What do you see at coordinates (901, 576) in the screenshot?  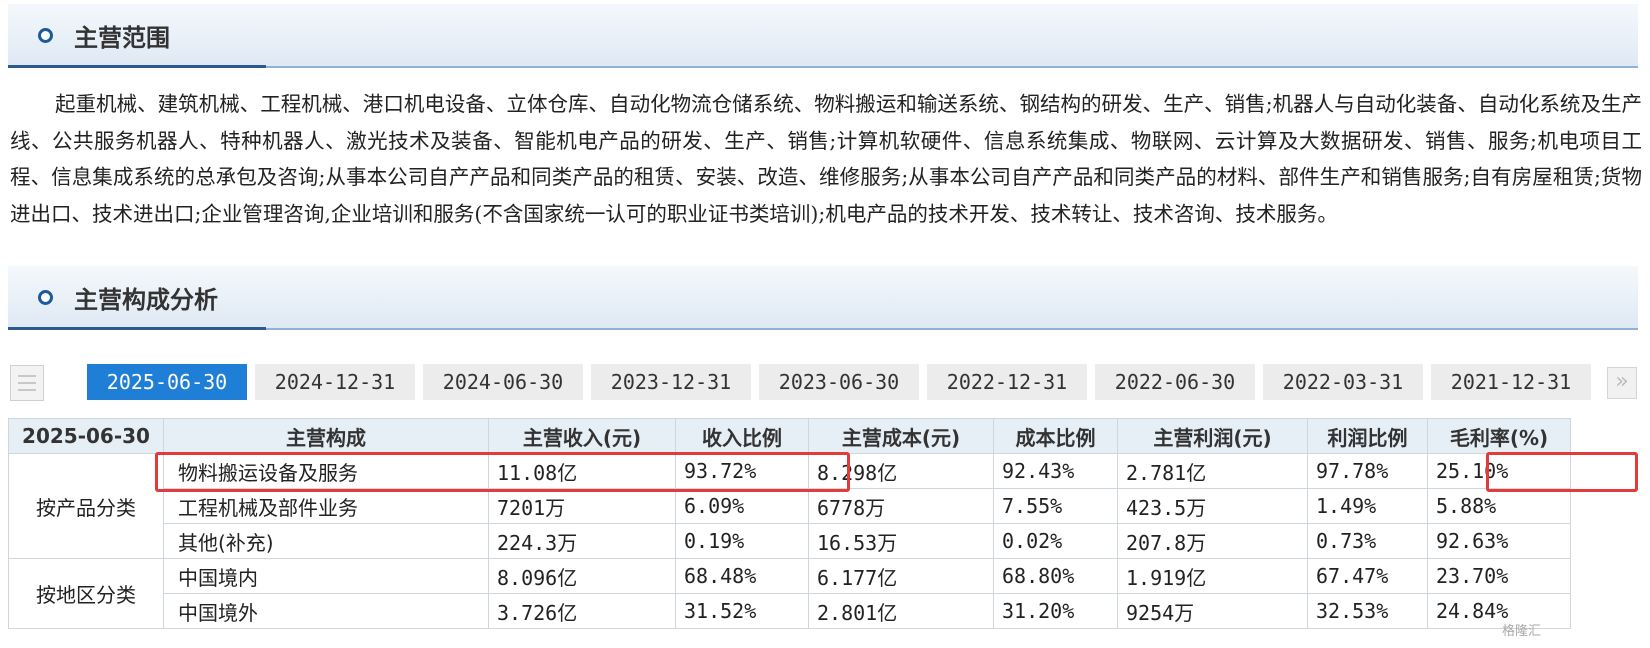 I see `cost-cell: 6.177亿` at bounding box center [901, 576].